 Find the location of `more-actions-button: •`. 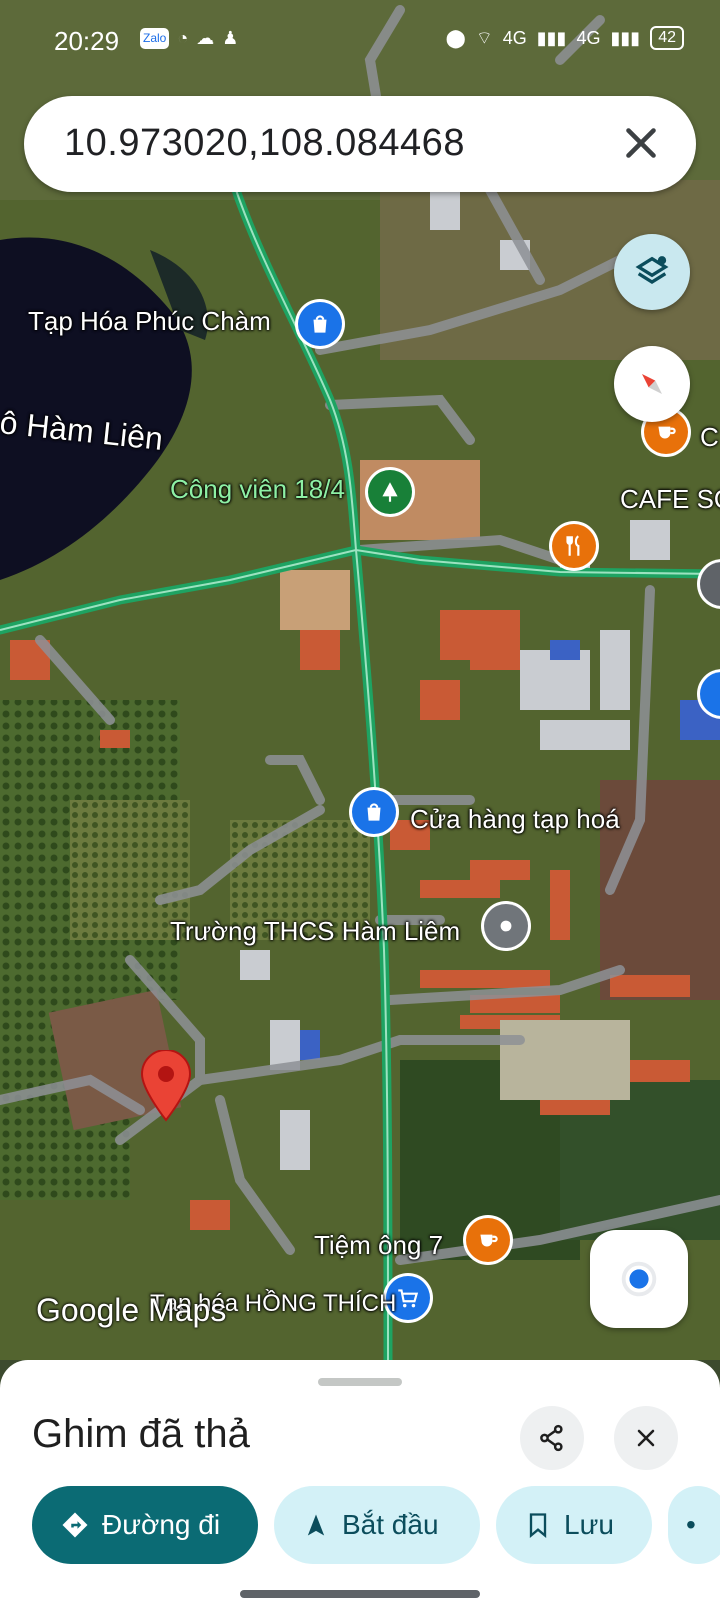

more-actions-button: • is located at coordinates (694, 1525).